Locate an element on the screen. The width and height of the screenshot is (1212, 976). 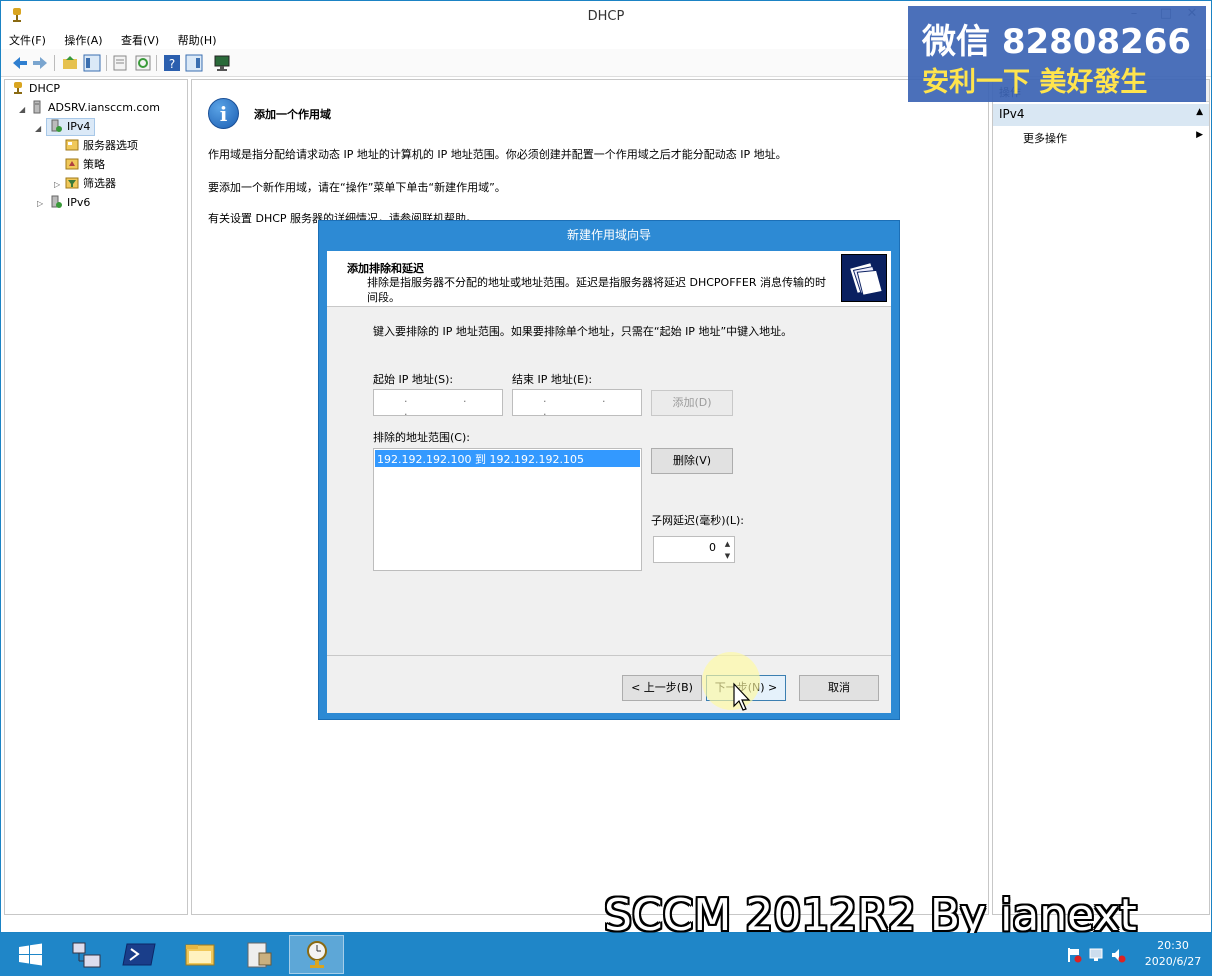
help-icon: ? is located at coordinates (172, 63).